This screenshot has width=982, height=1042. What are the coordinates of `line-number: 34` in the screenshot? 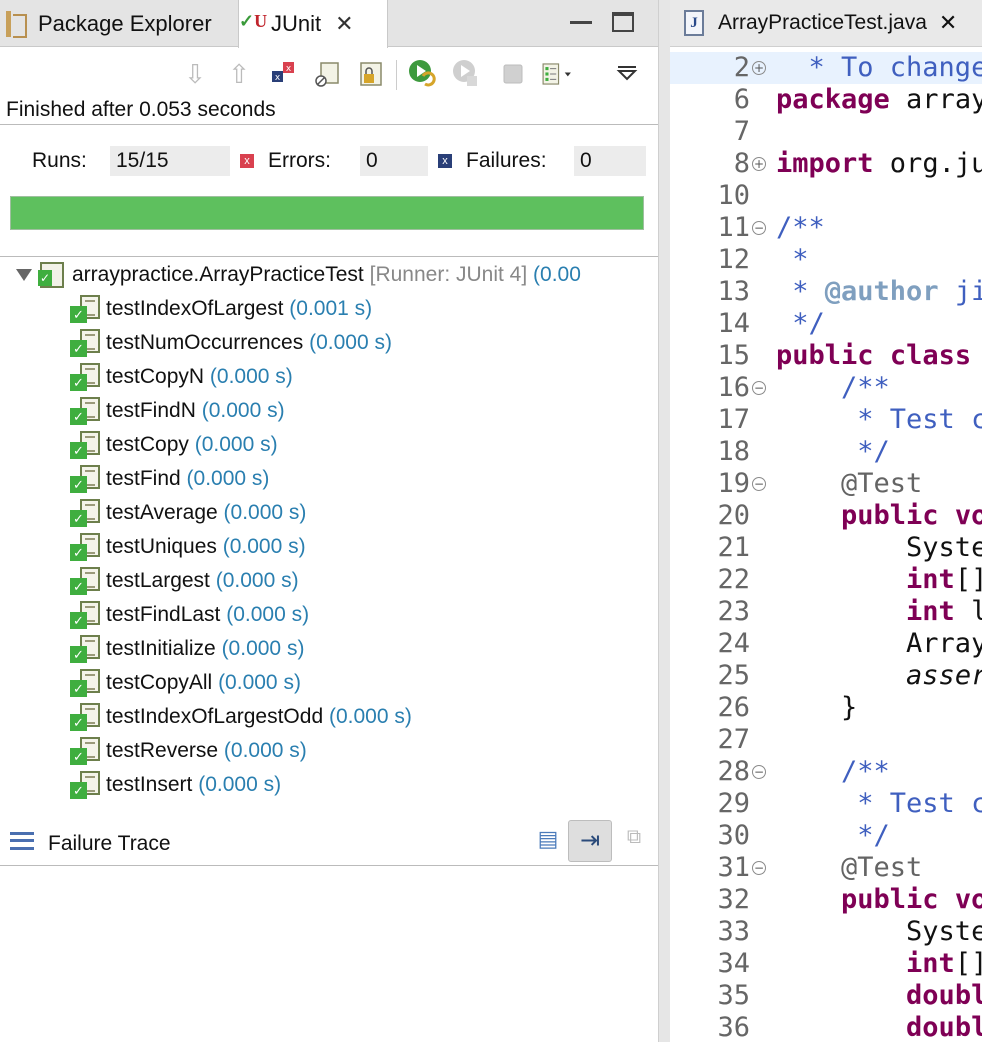 It's located at (733, 963).